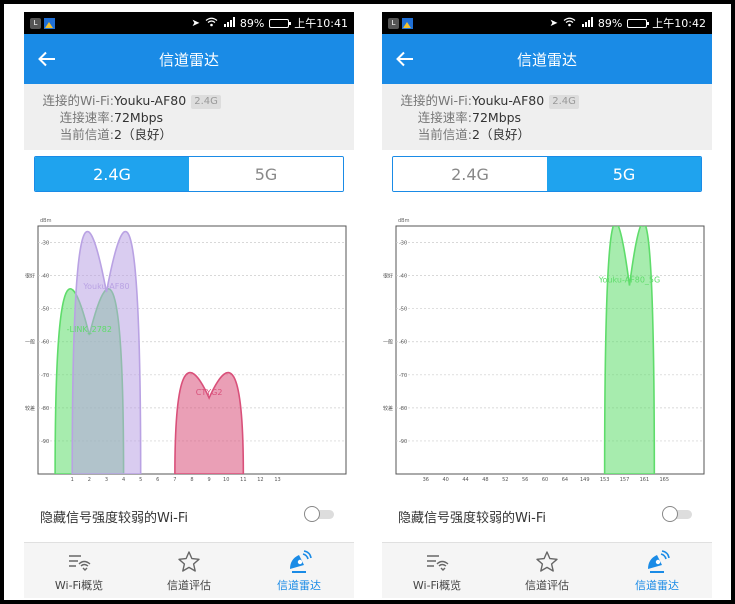  I want to click on status-bar: L ➤ 89% 上午10:41, so click(189, 23).